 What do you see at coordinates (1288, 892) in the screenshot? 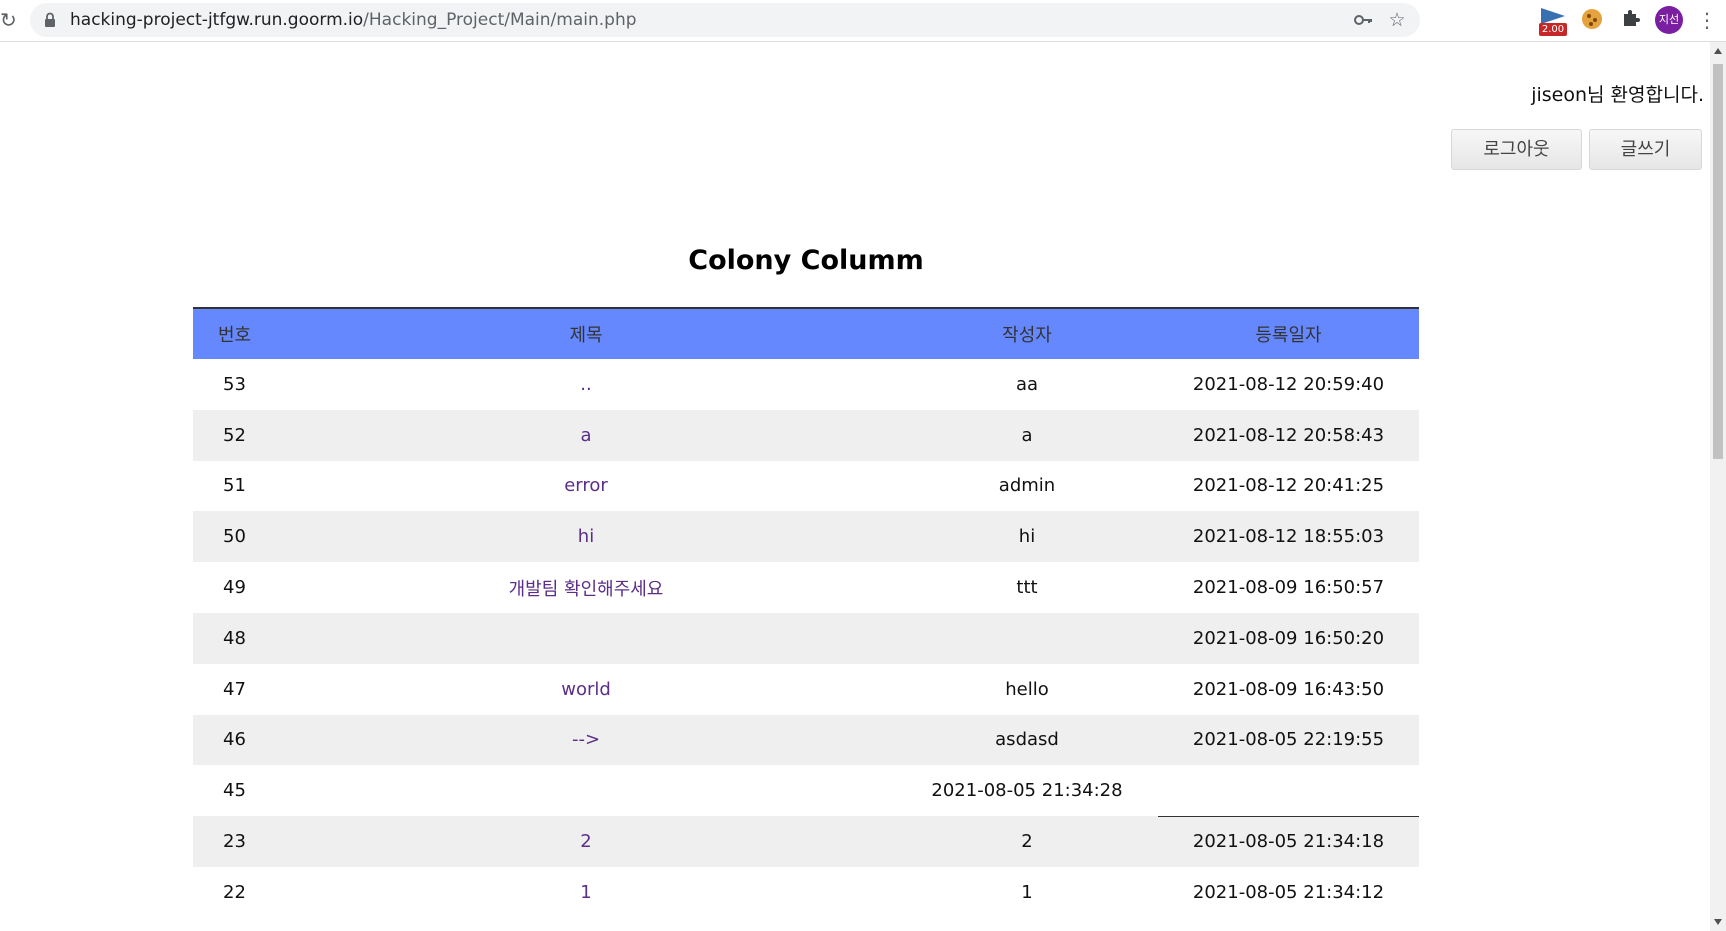
I see `post-date: 2021-08-05 21:34:12` at bounding box center [1288, 892].